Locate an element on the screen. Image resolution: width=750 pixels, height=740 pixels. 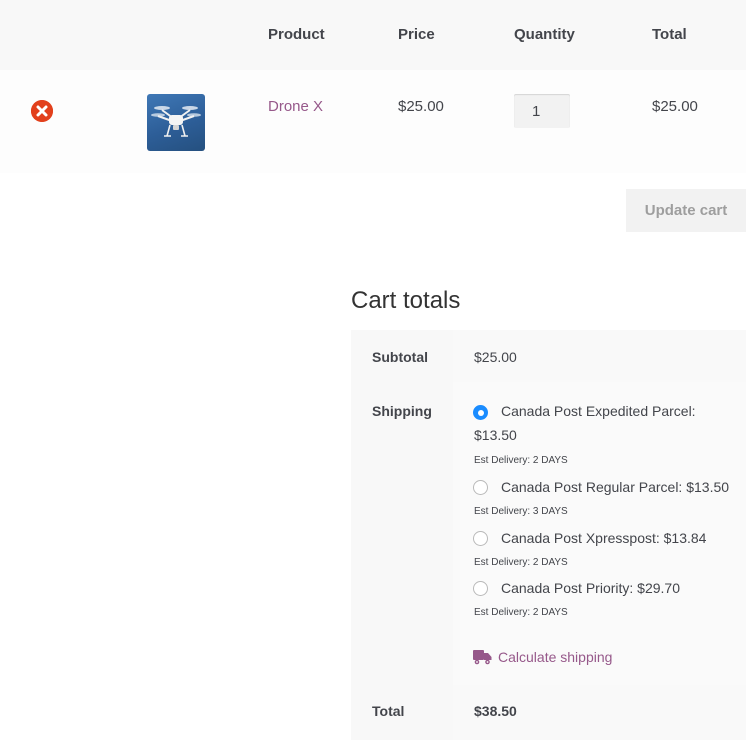
header-price: Price is located at coordinates (416, 34).